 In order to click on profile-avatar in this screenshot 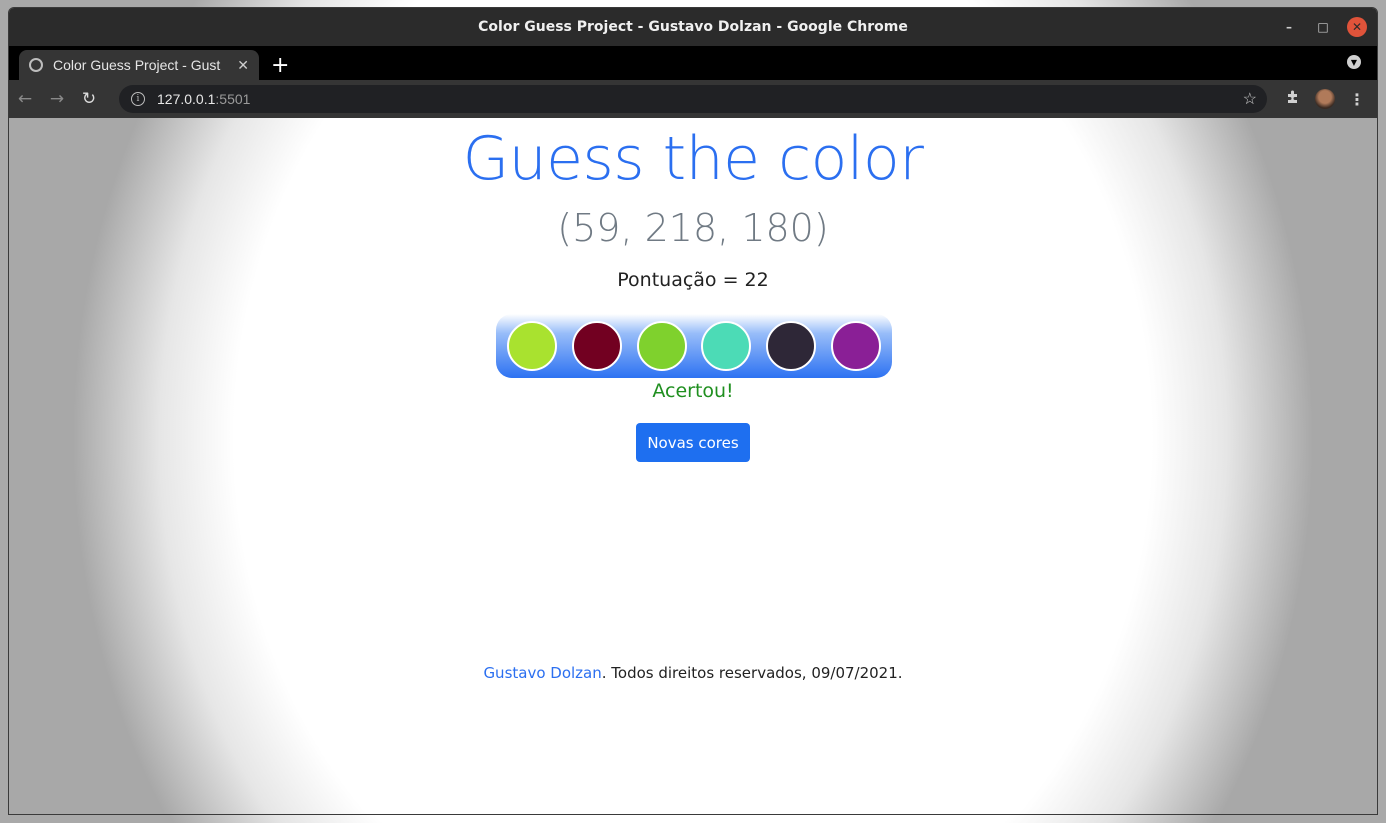, I will do `click(1325, 99)`.